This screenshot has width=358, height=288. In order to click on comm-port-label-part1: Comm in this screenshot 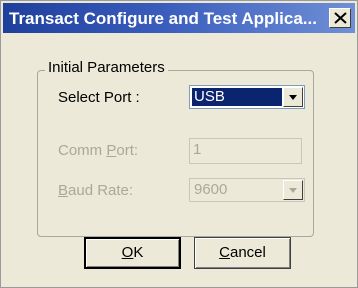, I will do `click(82, 150)`.